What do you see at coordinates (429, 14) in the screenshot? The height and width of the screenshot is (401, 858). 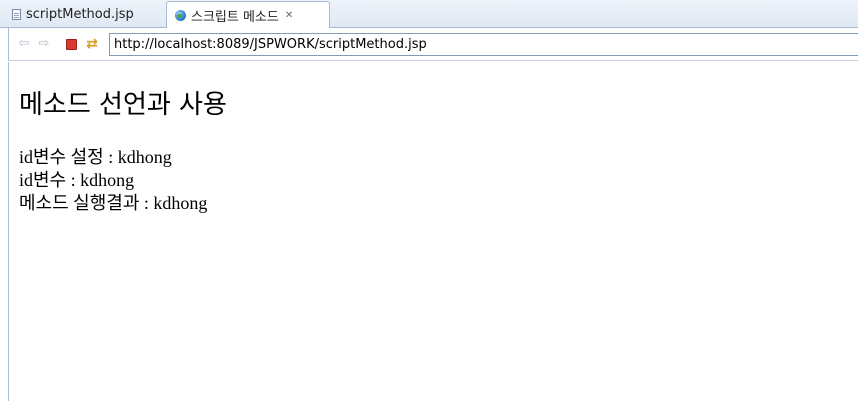 I see `editor-tab-bar: scriptMethod.jsp 스크립트 메소드 ✕` at bounding box center [429, 14].